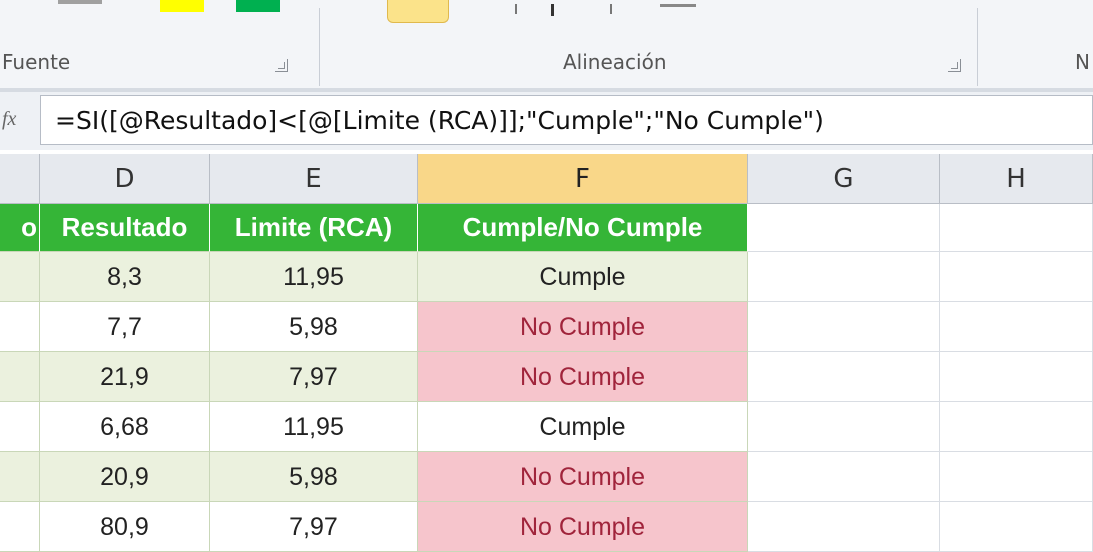 This screenshot has height=552, width=1093. I want to click on group-label-numero: N, so click(1082, 62).